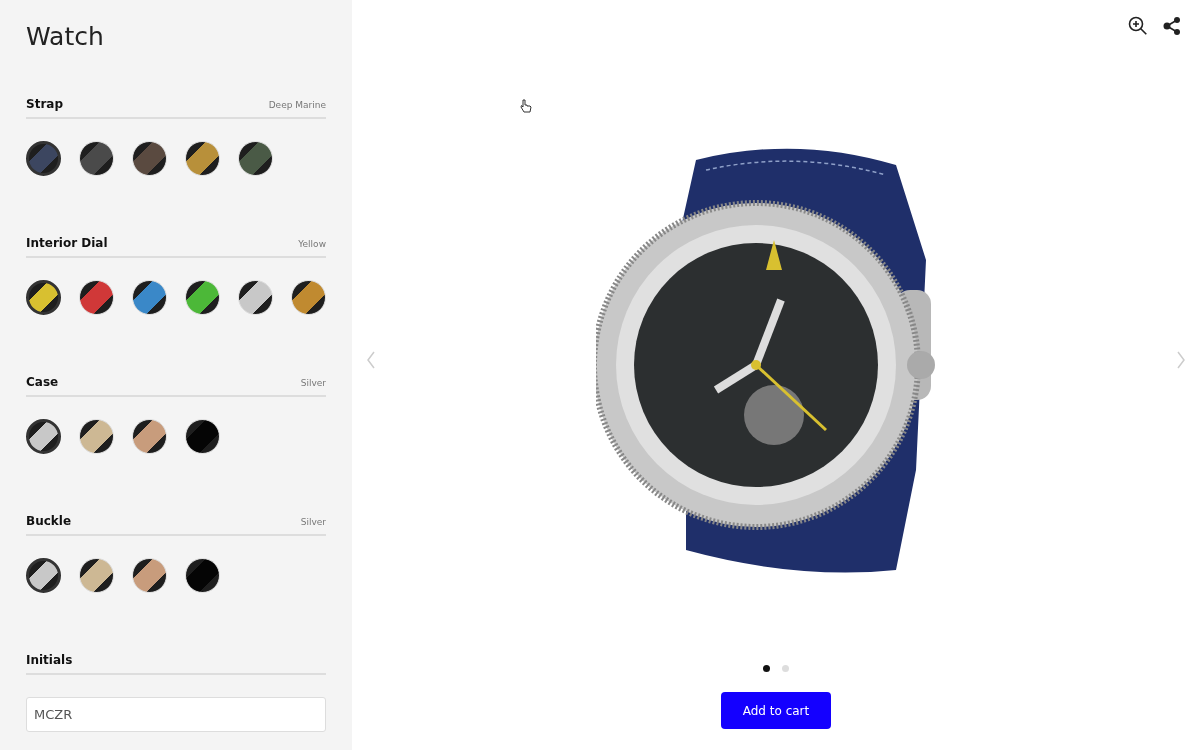  I want to click on zoom-in-icon, so click(1138, 26).